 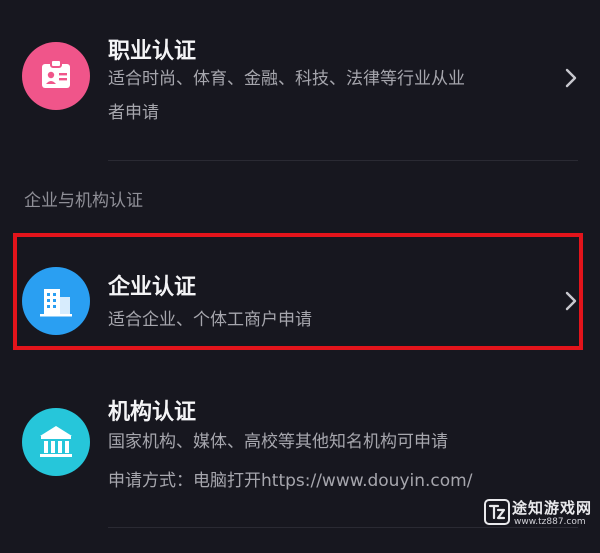 I want to click on watermark-name: 途知游戏网, so click(x=552, y=508).